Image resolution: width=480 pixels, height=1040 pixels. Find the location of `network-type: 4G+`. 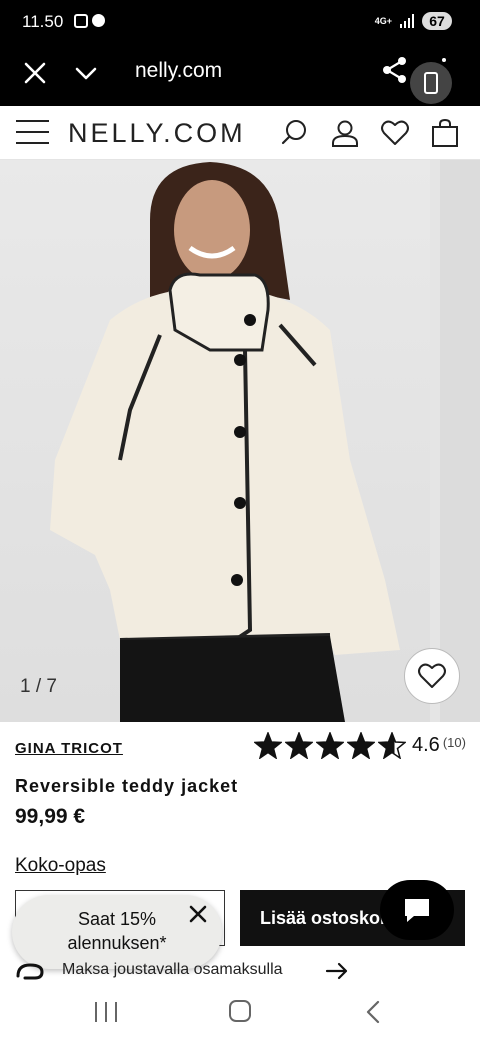

network-type: 4G+ is located at coordinates (383, 20).